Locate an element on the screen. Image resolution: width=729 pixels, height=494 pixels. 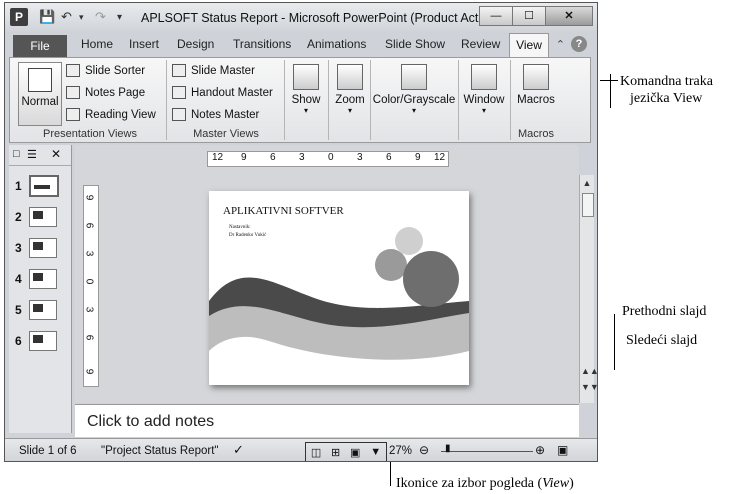
annotation-leader-line is located at coordinates (610, 91).